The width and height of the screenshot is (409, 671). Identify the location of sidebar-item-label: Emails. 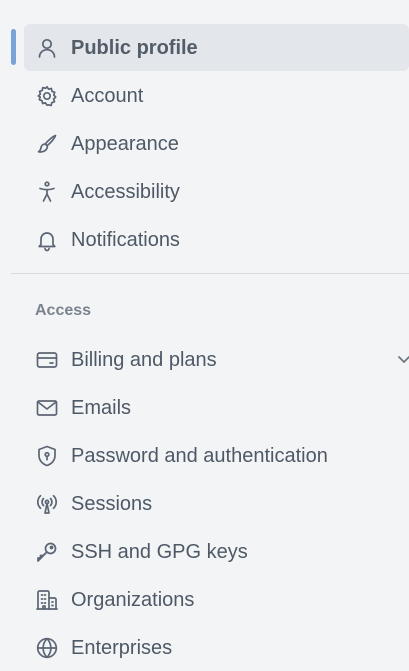
(101, 408).